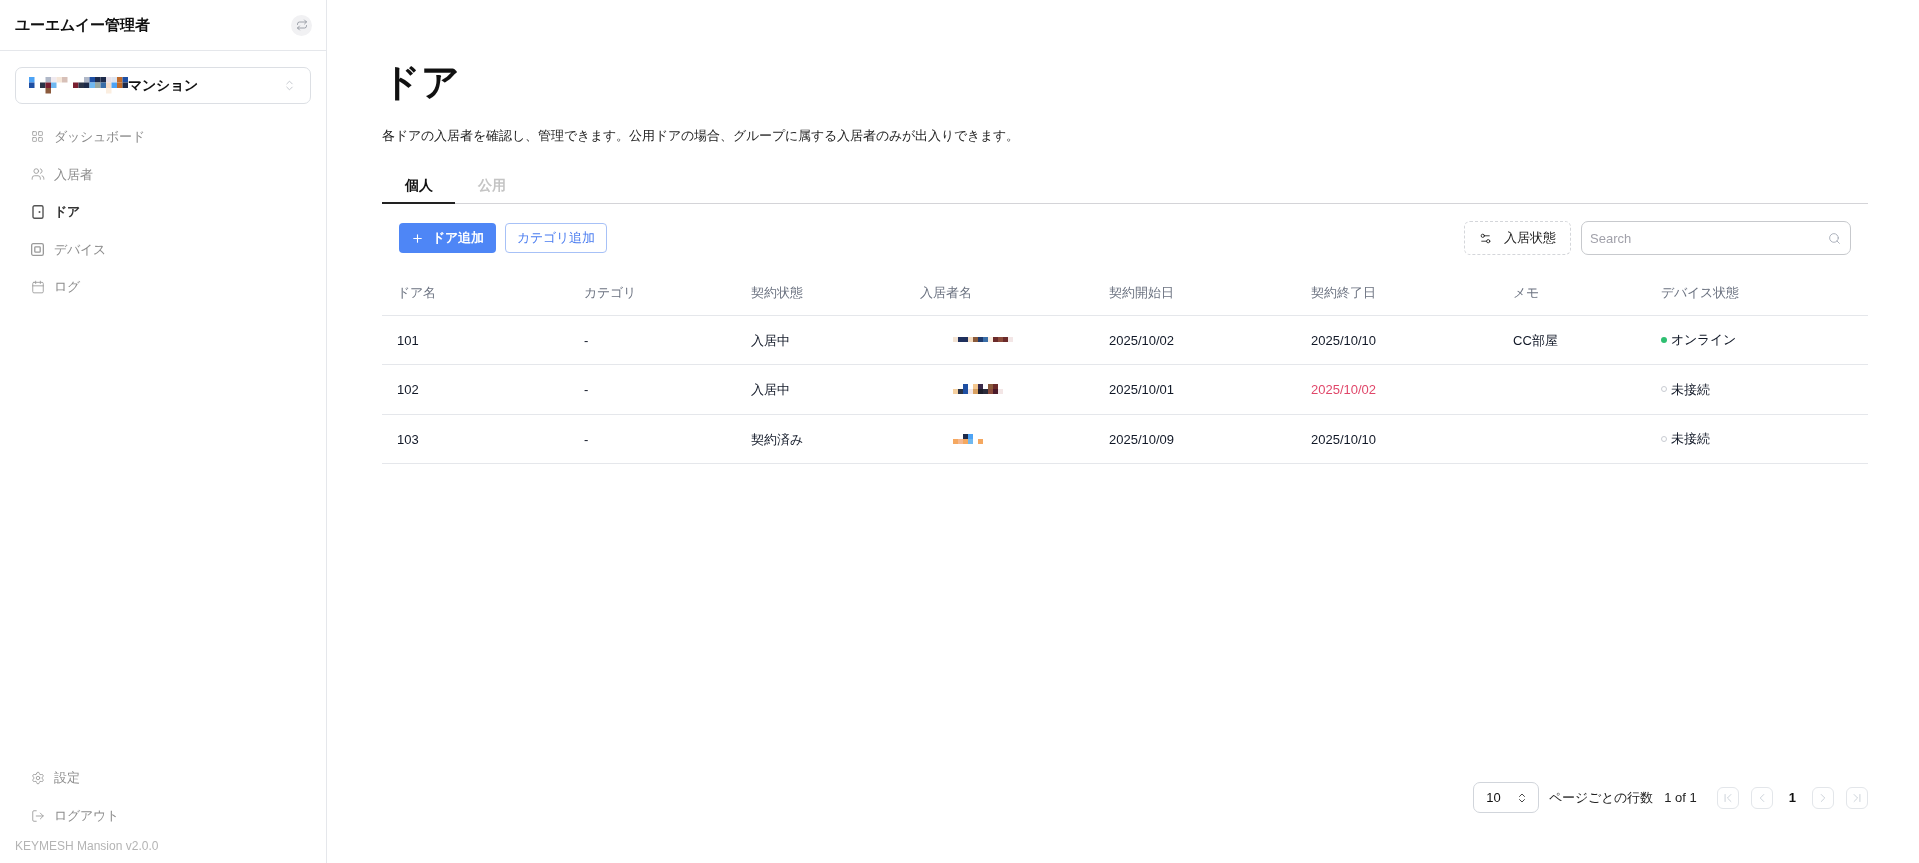 This screenshot has height=863, width=1919. I want to click on column-header: カテゴリ, so click(610, 292).